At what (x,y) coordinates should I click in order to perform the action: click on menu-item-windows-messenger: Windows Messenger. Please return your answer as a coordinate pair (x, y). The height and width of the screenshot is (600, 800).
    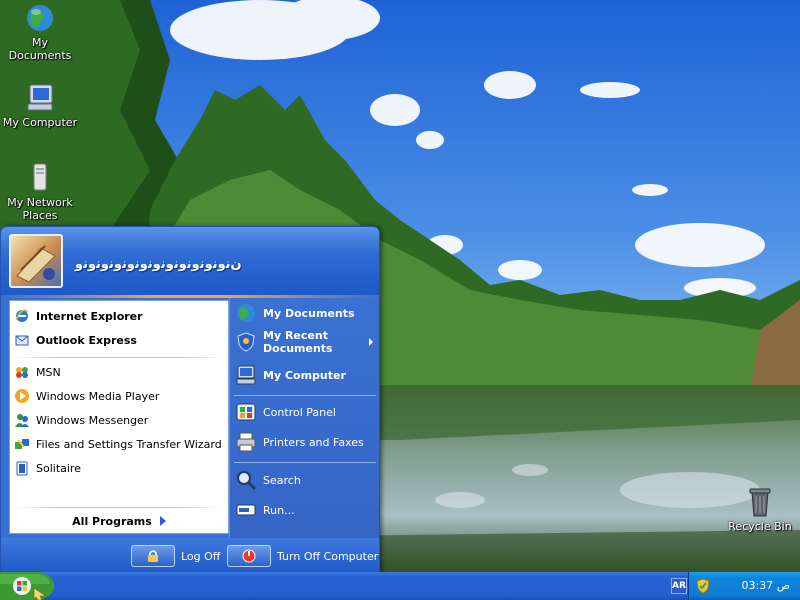
    Looking at the image, I should click on (119, 420).